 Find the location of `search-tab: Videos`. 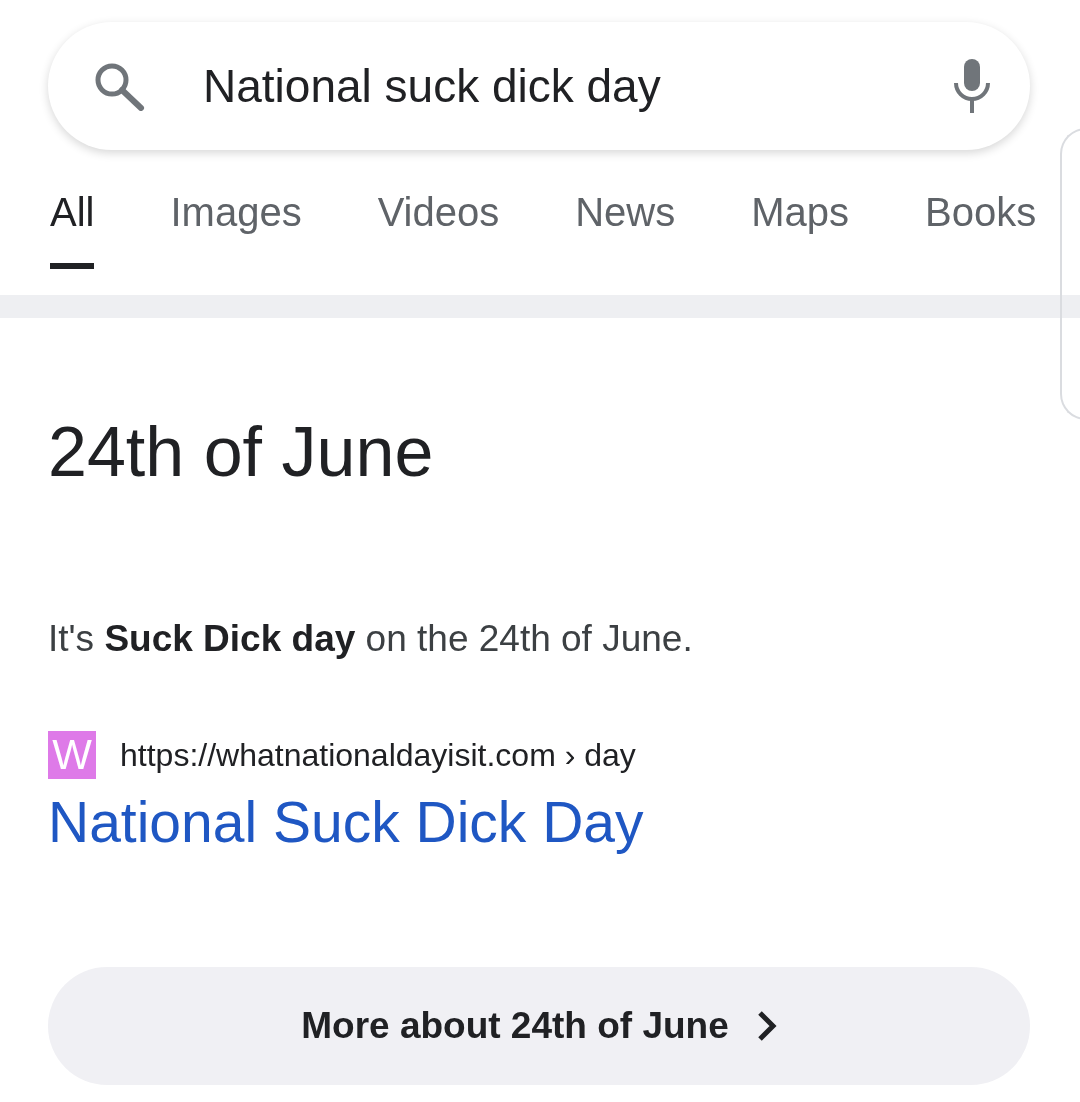

search-tab: Videos is located at coordinates (438, 228).